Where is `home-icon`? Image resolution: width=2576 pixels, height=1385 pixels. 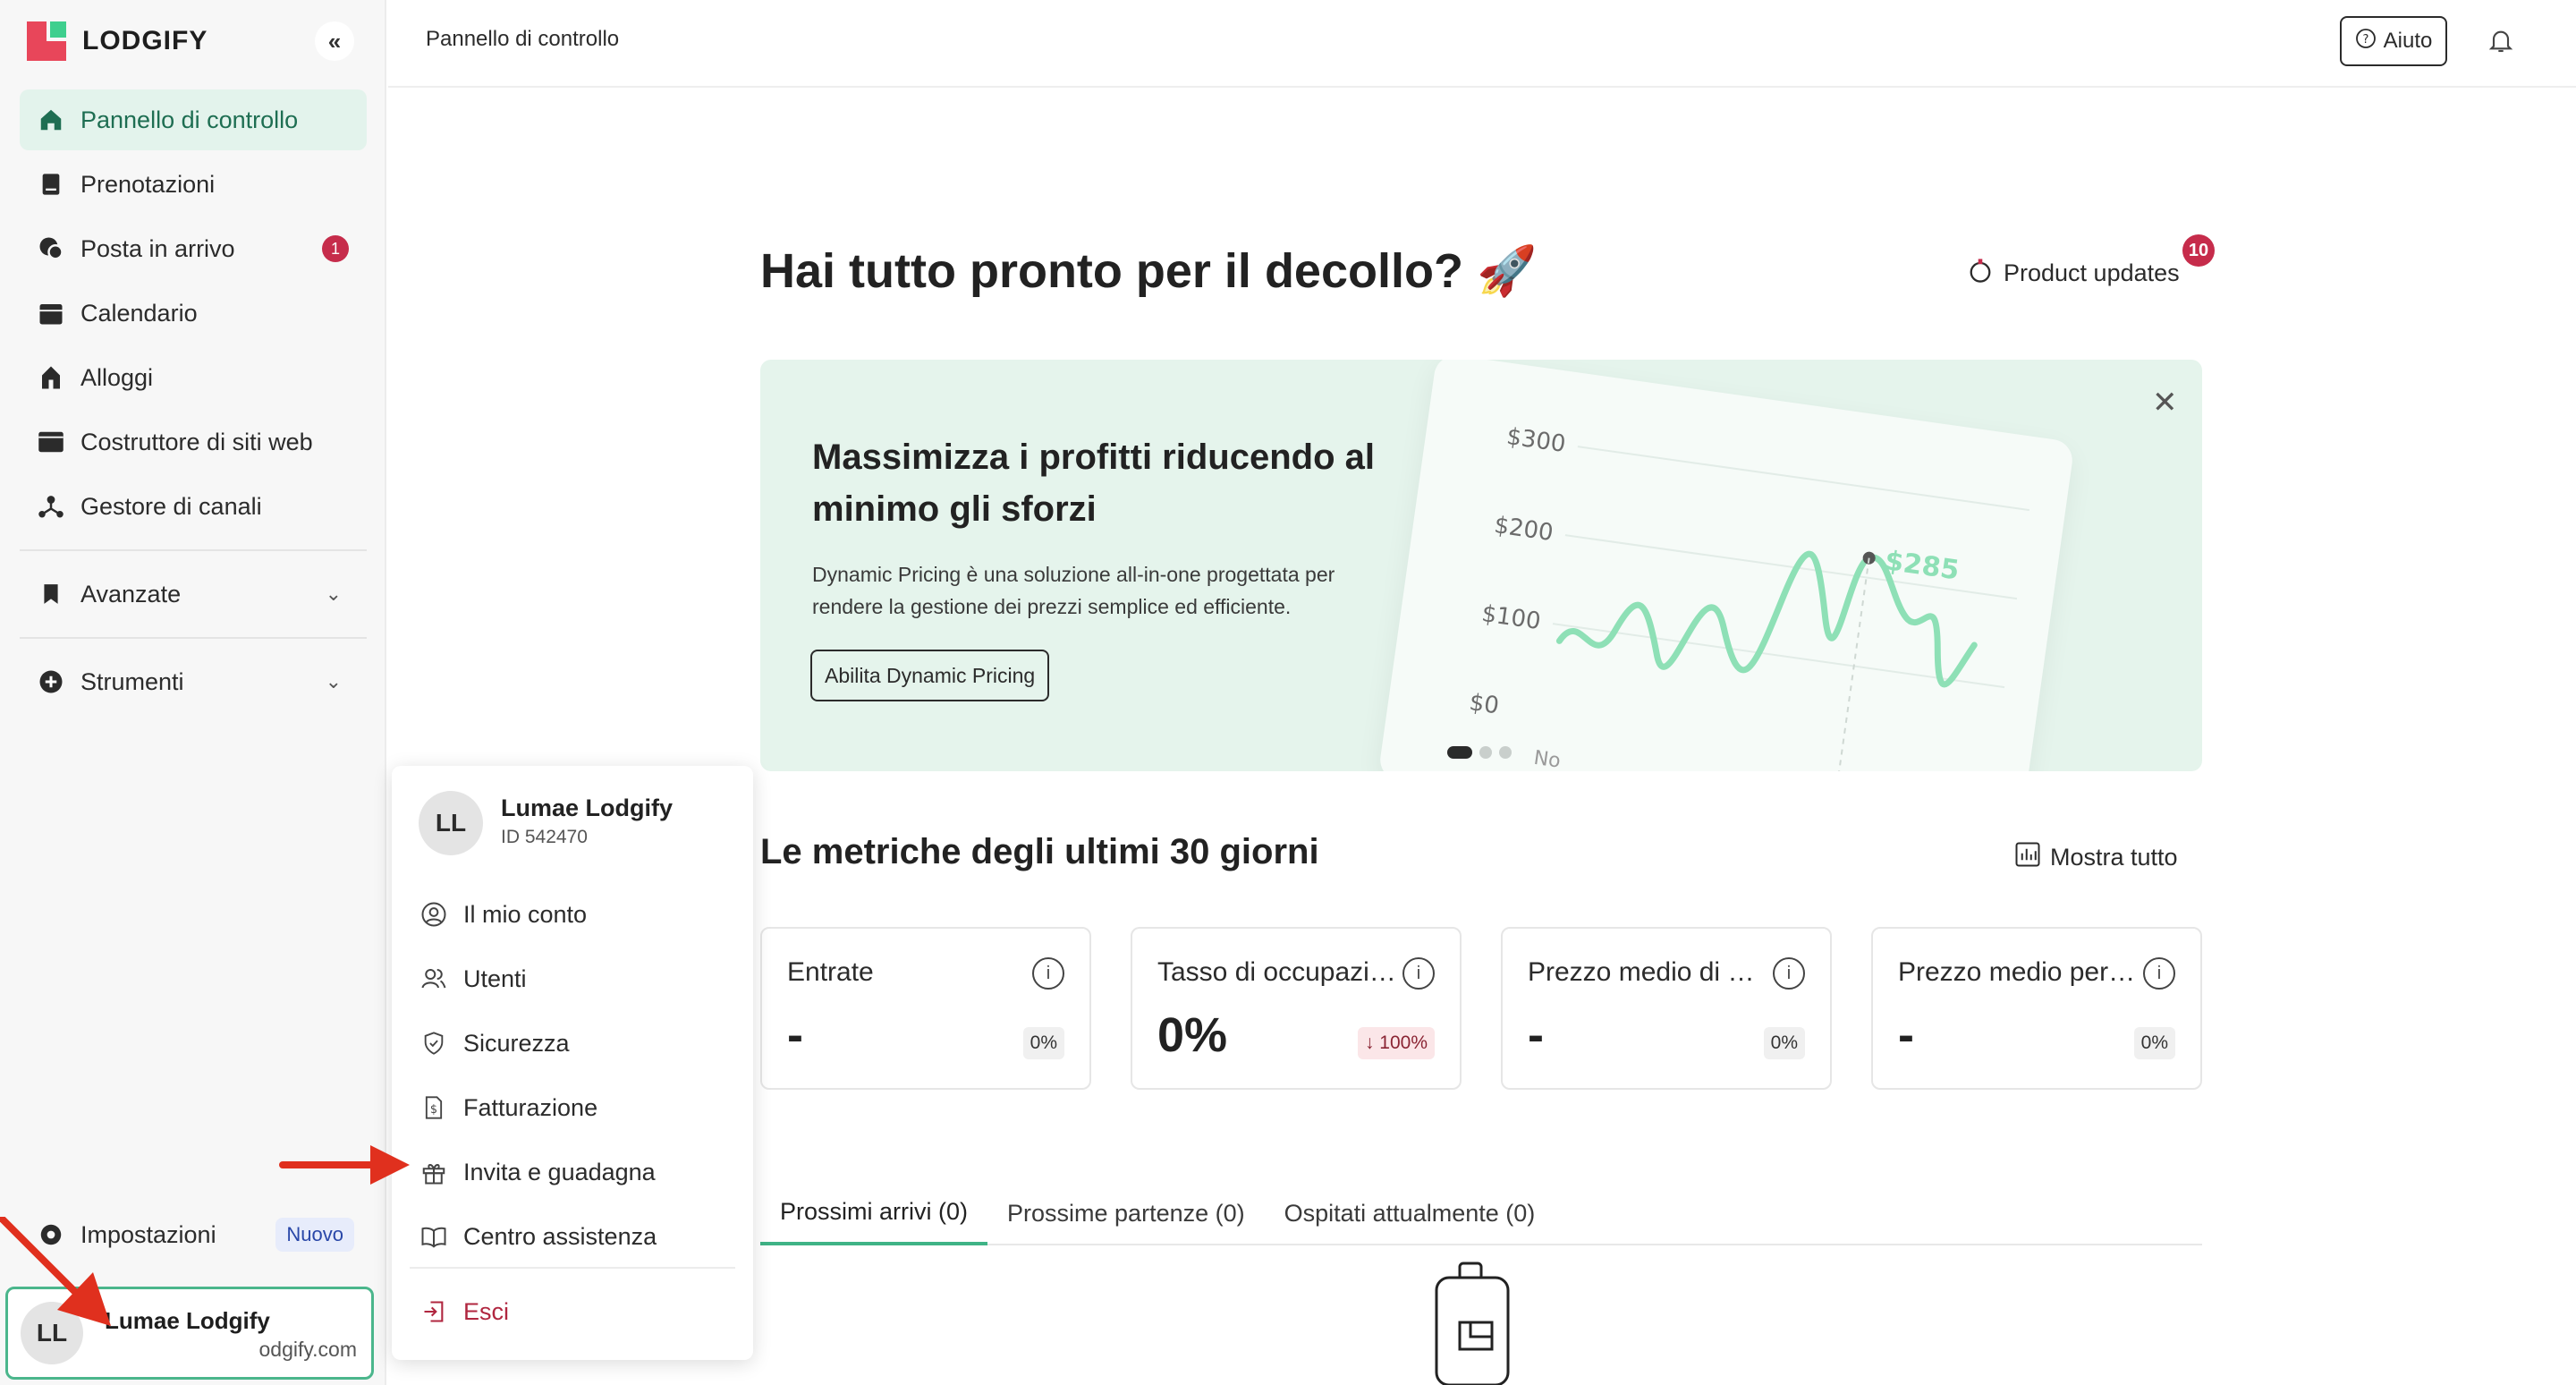
home-icon is located at coordinates (51, 120).